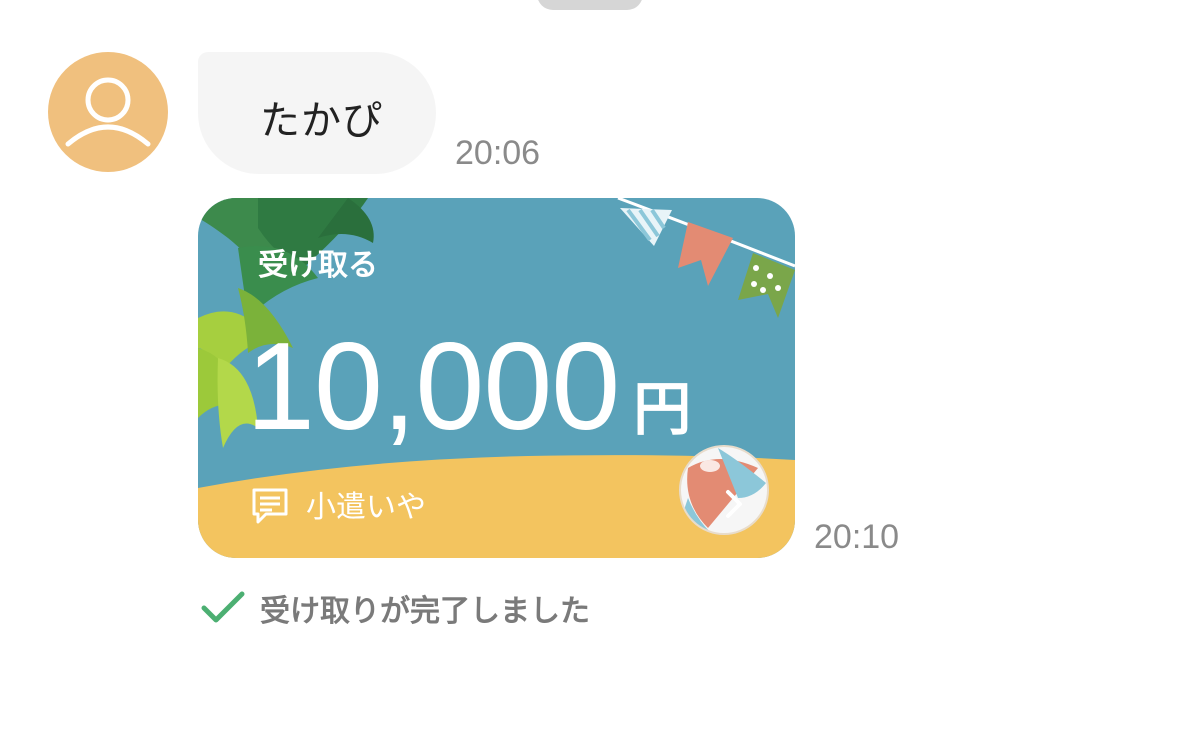 The image size is (1179, 754). What do you see at coordinates (318, 265) in the screenshot?
I see `receive-label: 受け取る` at bounding box center [318, 265].